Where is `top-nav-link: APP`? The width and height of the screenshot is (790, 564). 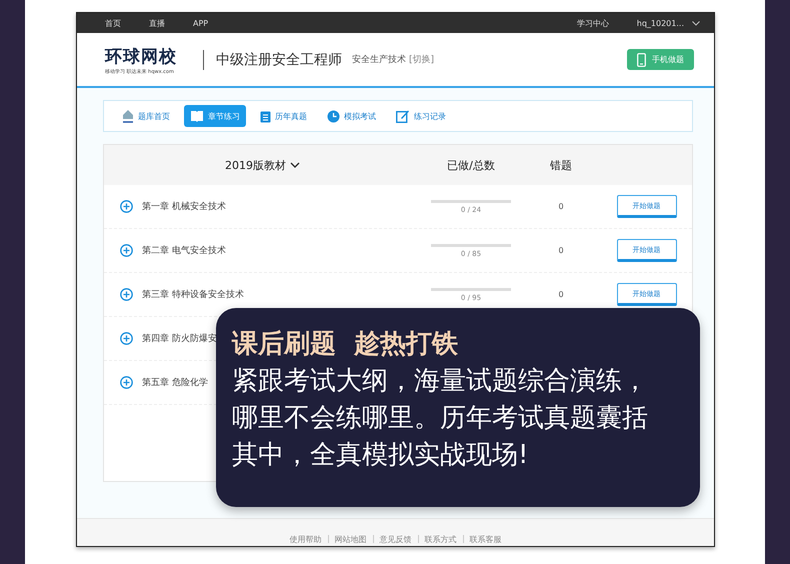 top-nav-link: APP is located at coordinates (200, 23).